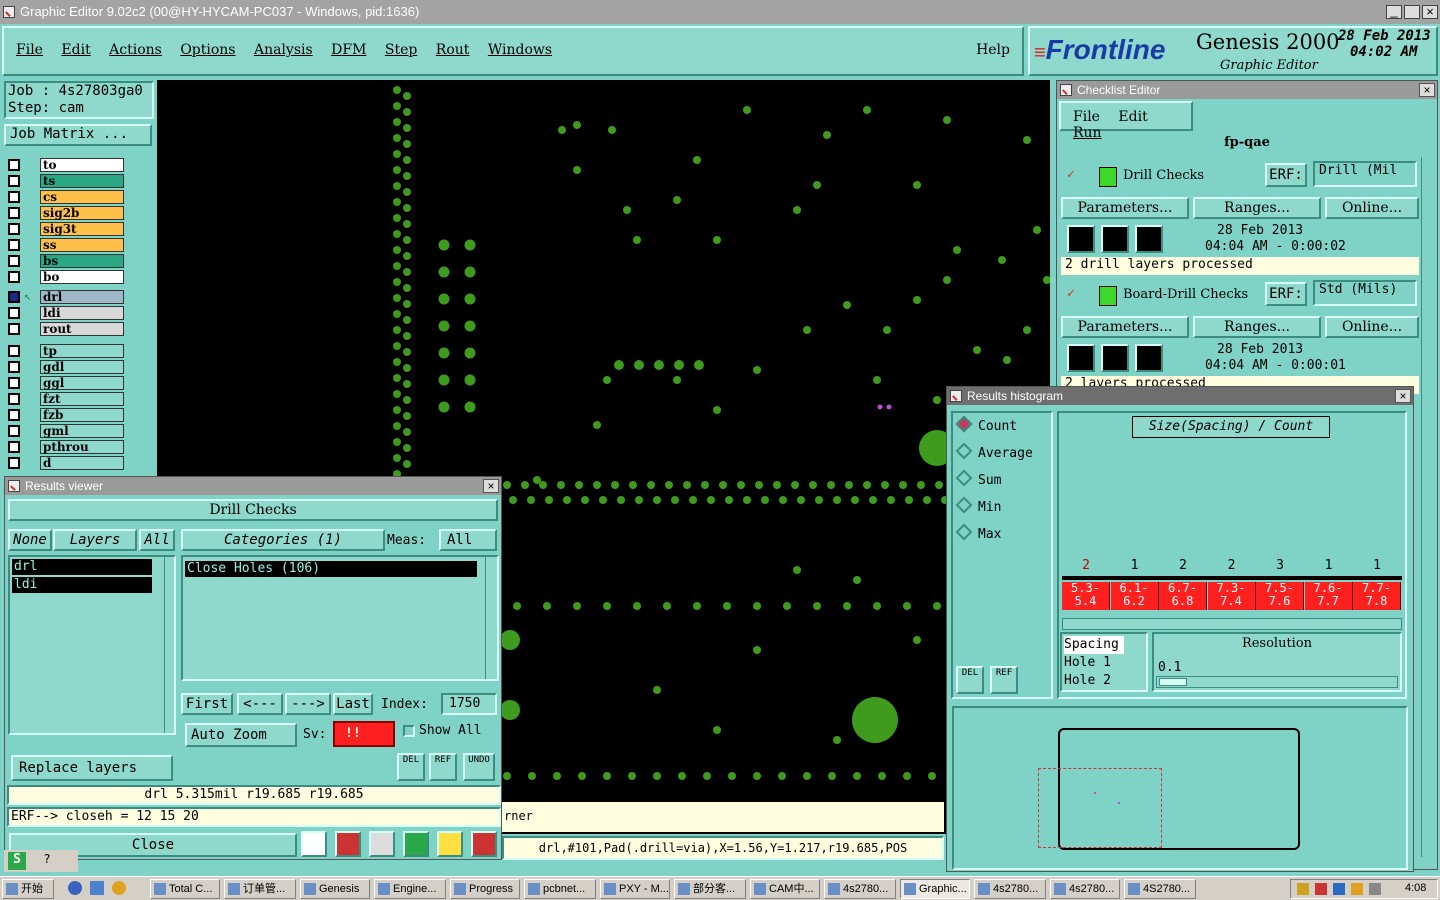  I want to click on histogram-bar: 6.1- 6.2, so click(1134, 596).